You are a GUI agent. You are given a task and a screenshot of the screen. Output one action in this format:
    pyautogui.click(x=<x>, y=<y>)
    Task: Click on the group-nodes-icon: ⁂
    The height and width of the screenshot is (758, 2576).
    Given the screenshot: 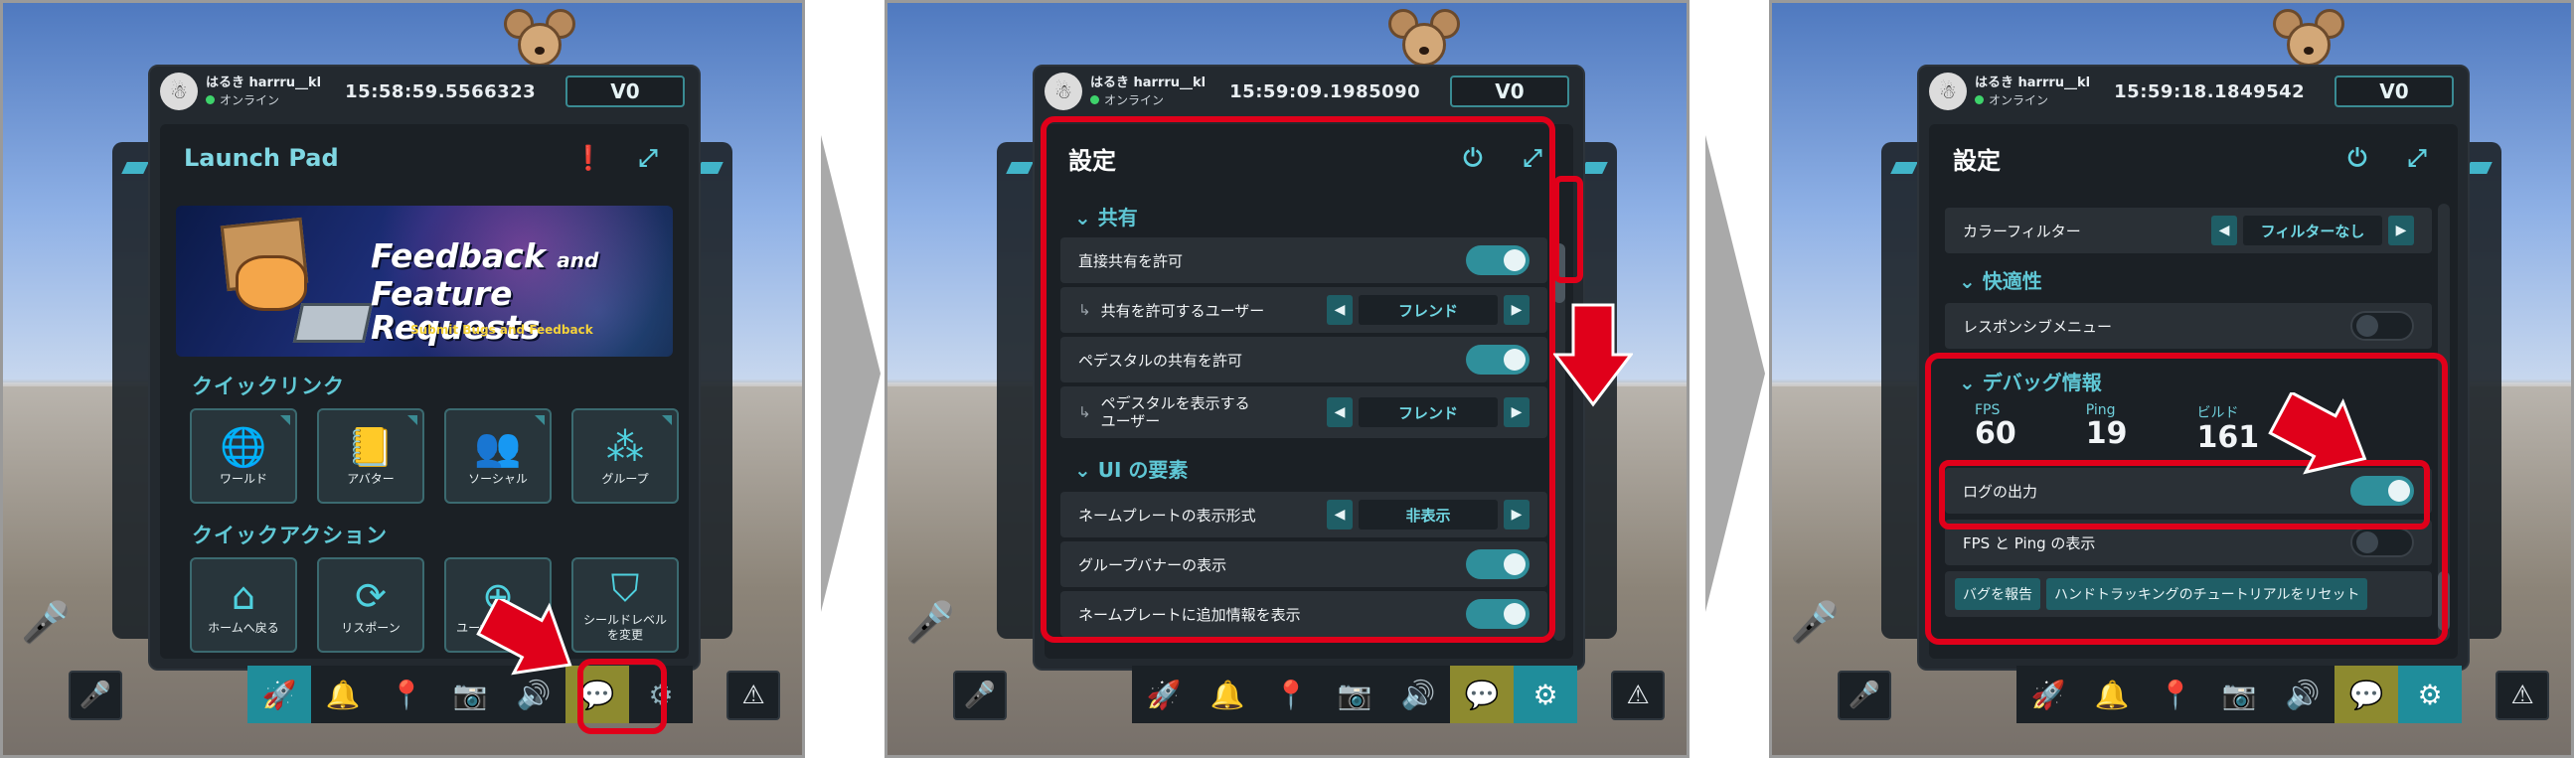 What is the action you would take?
    pyautogui.click(x=625, y=446)
    